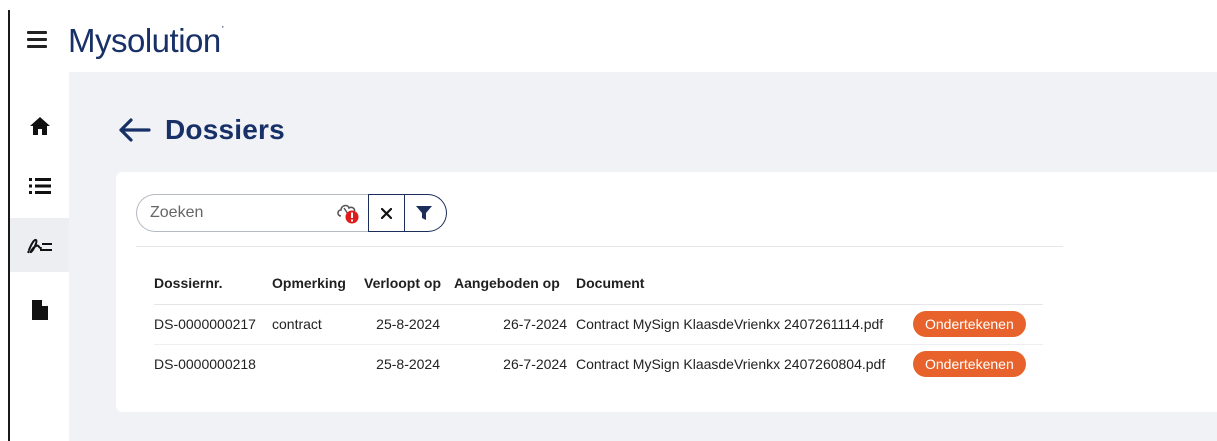 The width and height of the screenshot is (1217, 441). Describe the element at coordinates (318, 323) in the screenshot. I see `cell-opmerking: contract` at that location.